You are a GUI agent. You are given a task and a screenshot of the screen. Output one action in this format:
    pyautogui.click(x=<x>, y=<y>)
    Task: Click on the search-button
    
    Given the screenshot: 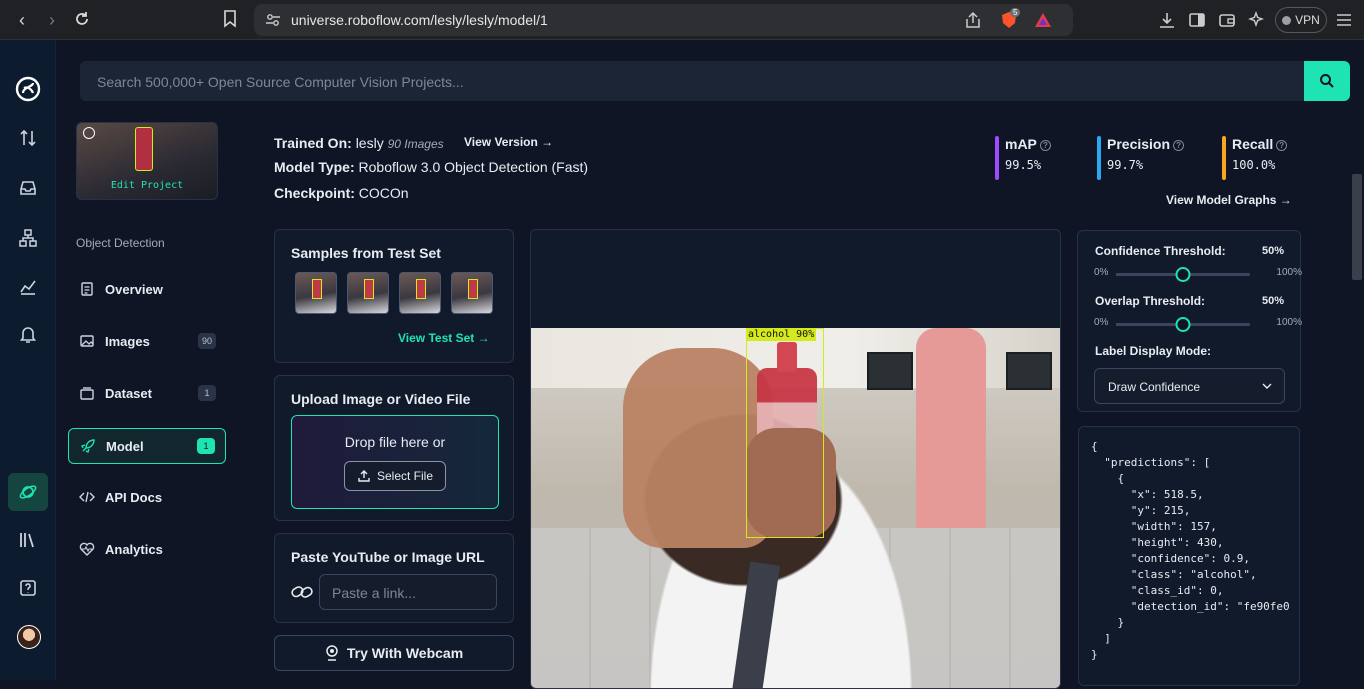 What is the action you would take?
    pyautogui.click(x=1327, y=81)
    